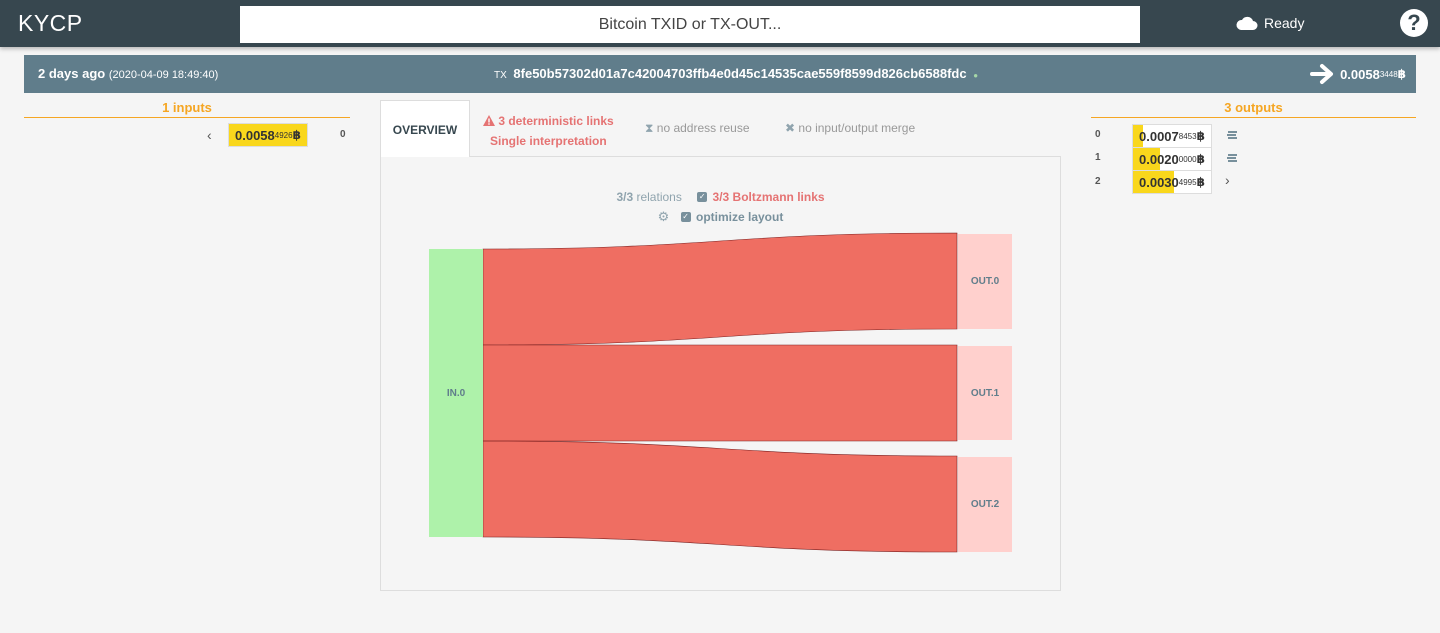 The image size is (1440, 633). What do you see at coordinates (1253, 136) in the screenshot?
I see `output-row: 0 0.0007 8453 ฿` at bounding box center [1253, 136].